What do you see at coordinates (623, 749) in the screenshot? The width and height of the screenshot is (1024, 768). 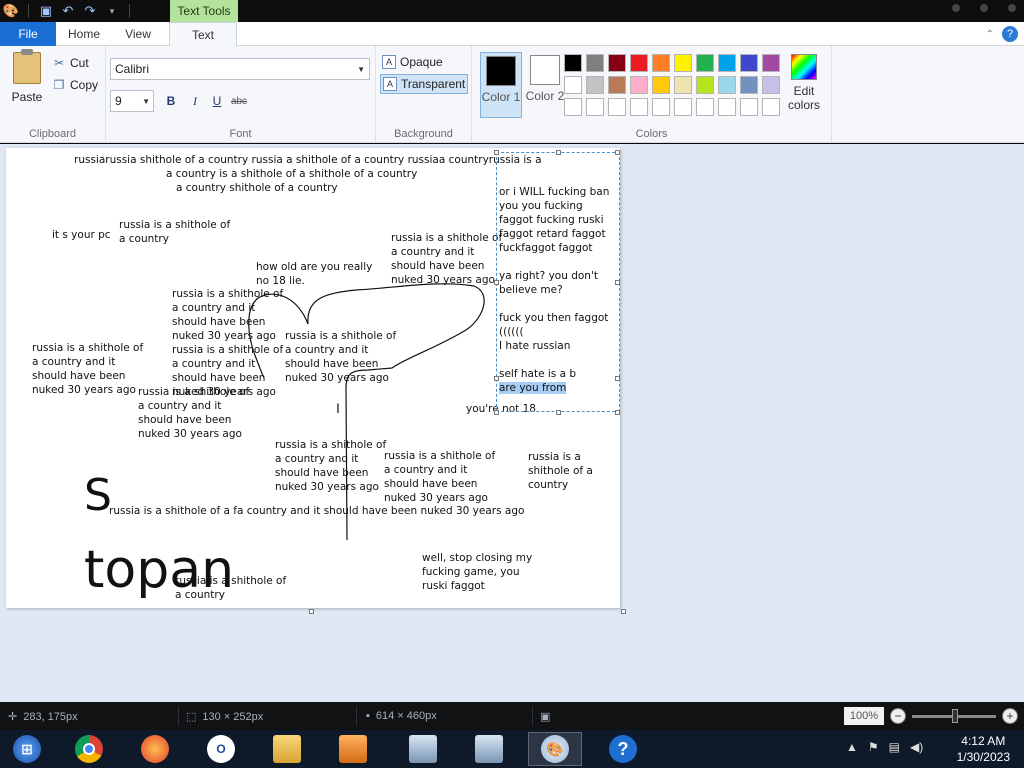 I see `taskbar-help: ?` at bounding box center [623, 749].